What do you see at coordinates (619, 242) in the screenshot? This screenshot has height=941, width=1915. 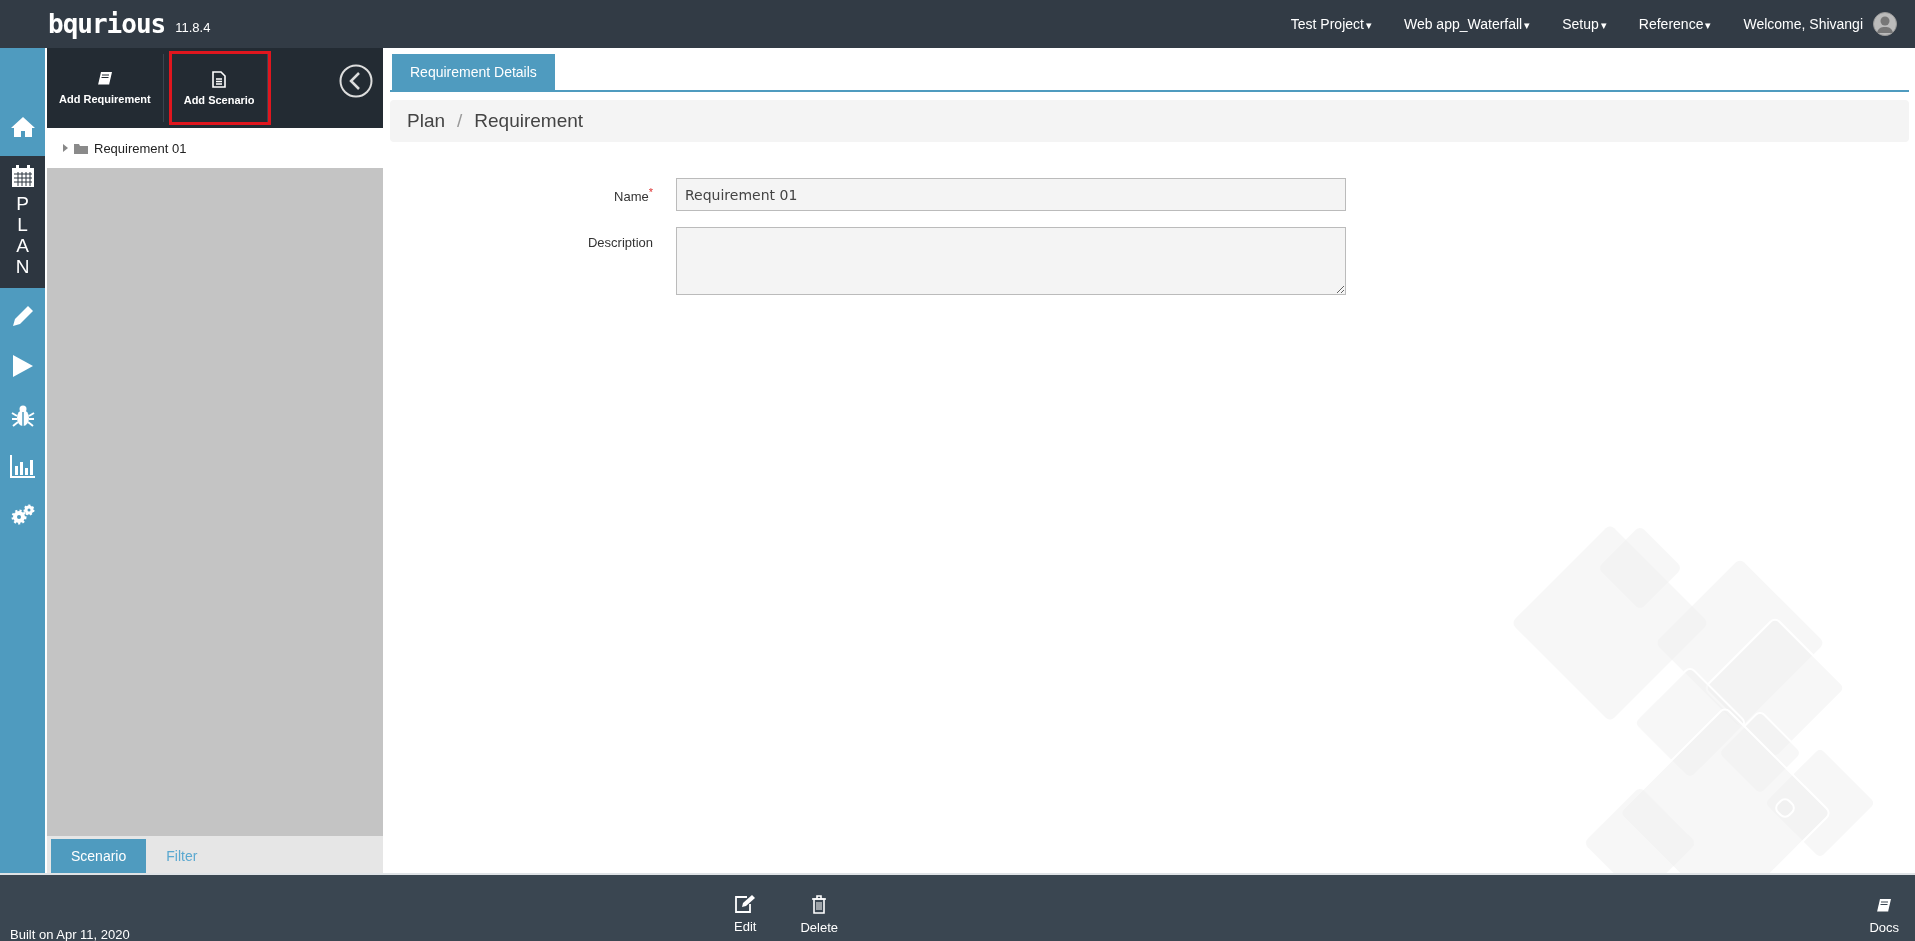 I see `field-label: Description` at bounding box center [619, 242].